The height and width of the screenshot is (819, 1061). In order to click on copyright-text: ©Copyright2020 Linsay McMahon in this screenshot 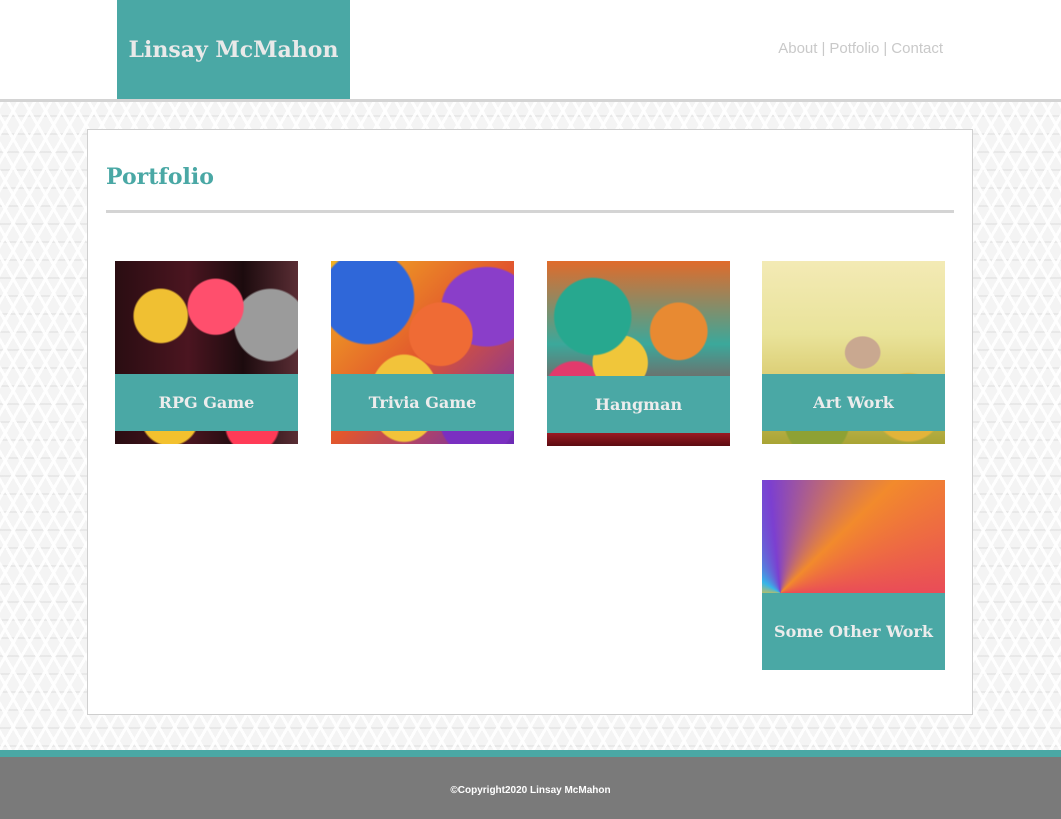, I will do `click(530, 790)`.